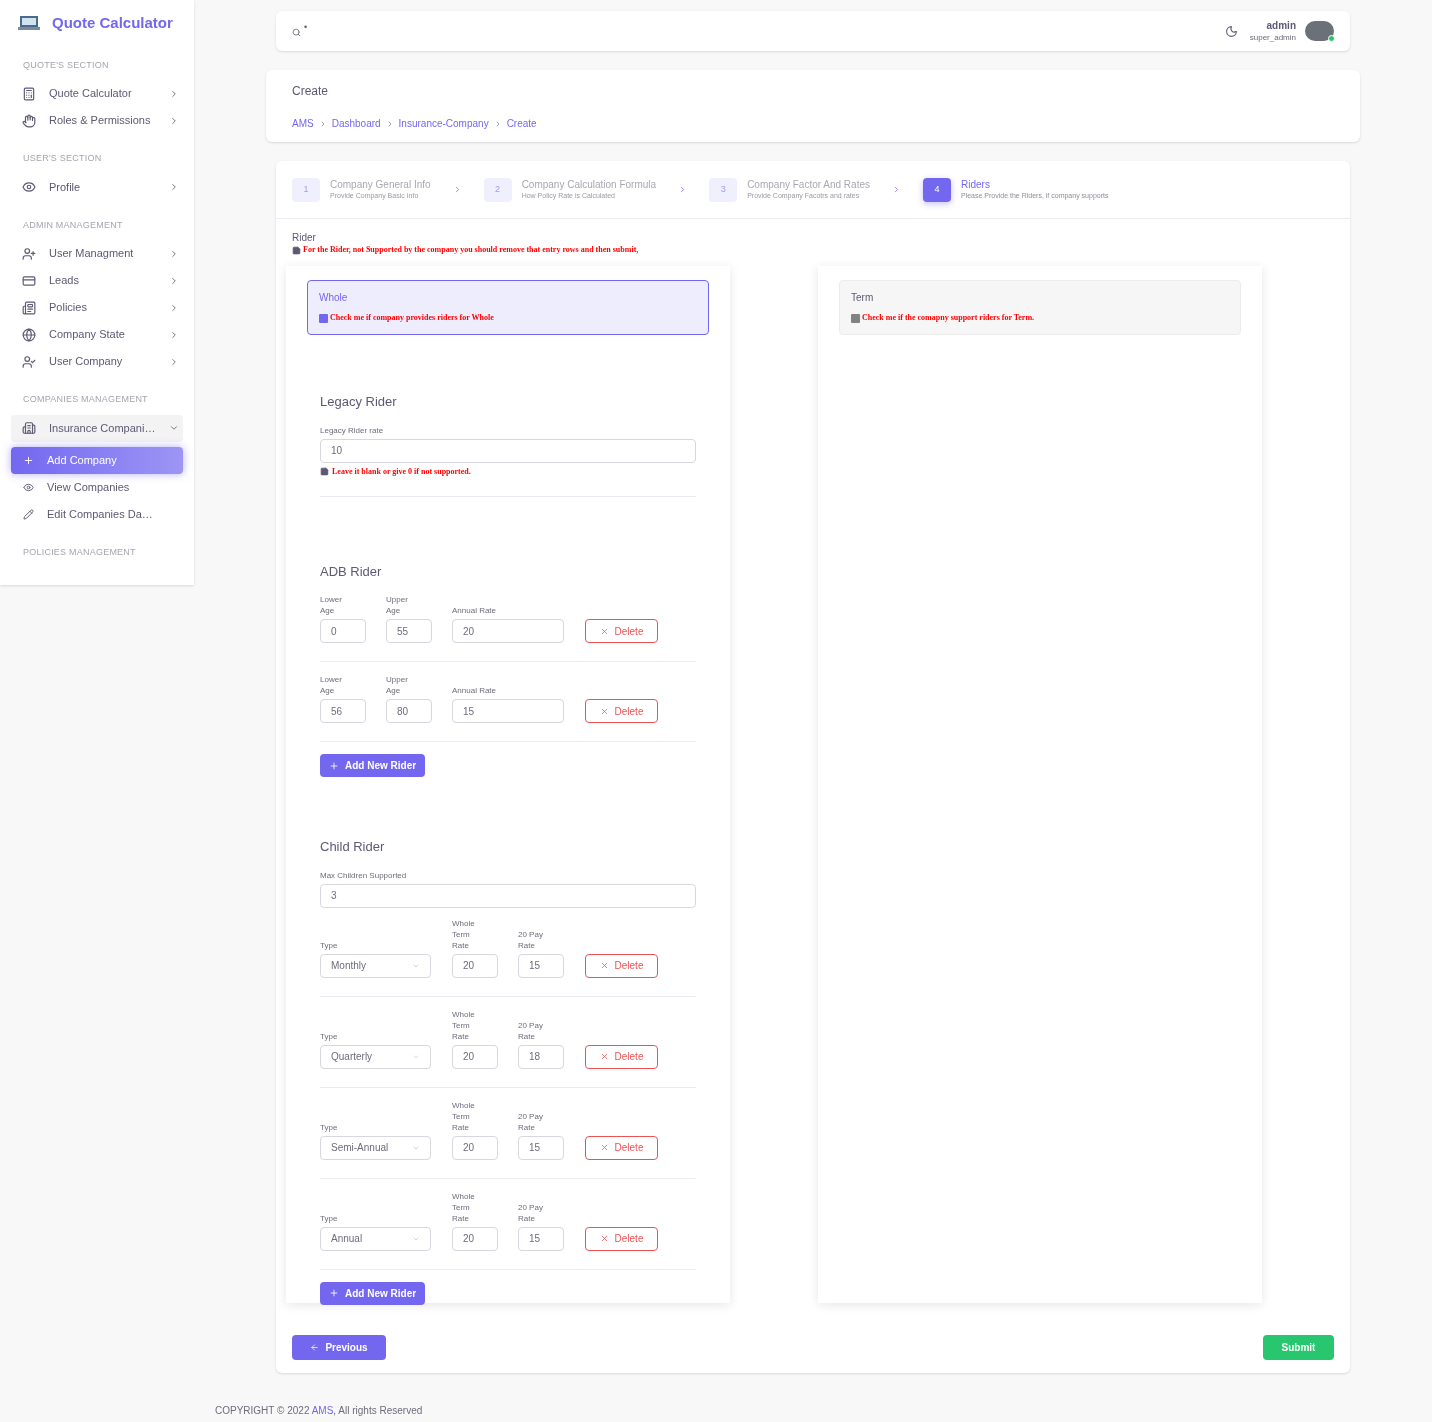 The height and width of the screenshot is (1422, 1432). What do you see at coordinates (97, 93) in the screenshot?
I see `sidebar-item: Quote Calculator` at bounding box center [97, 93].